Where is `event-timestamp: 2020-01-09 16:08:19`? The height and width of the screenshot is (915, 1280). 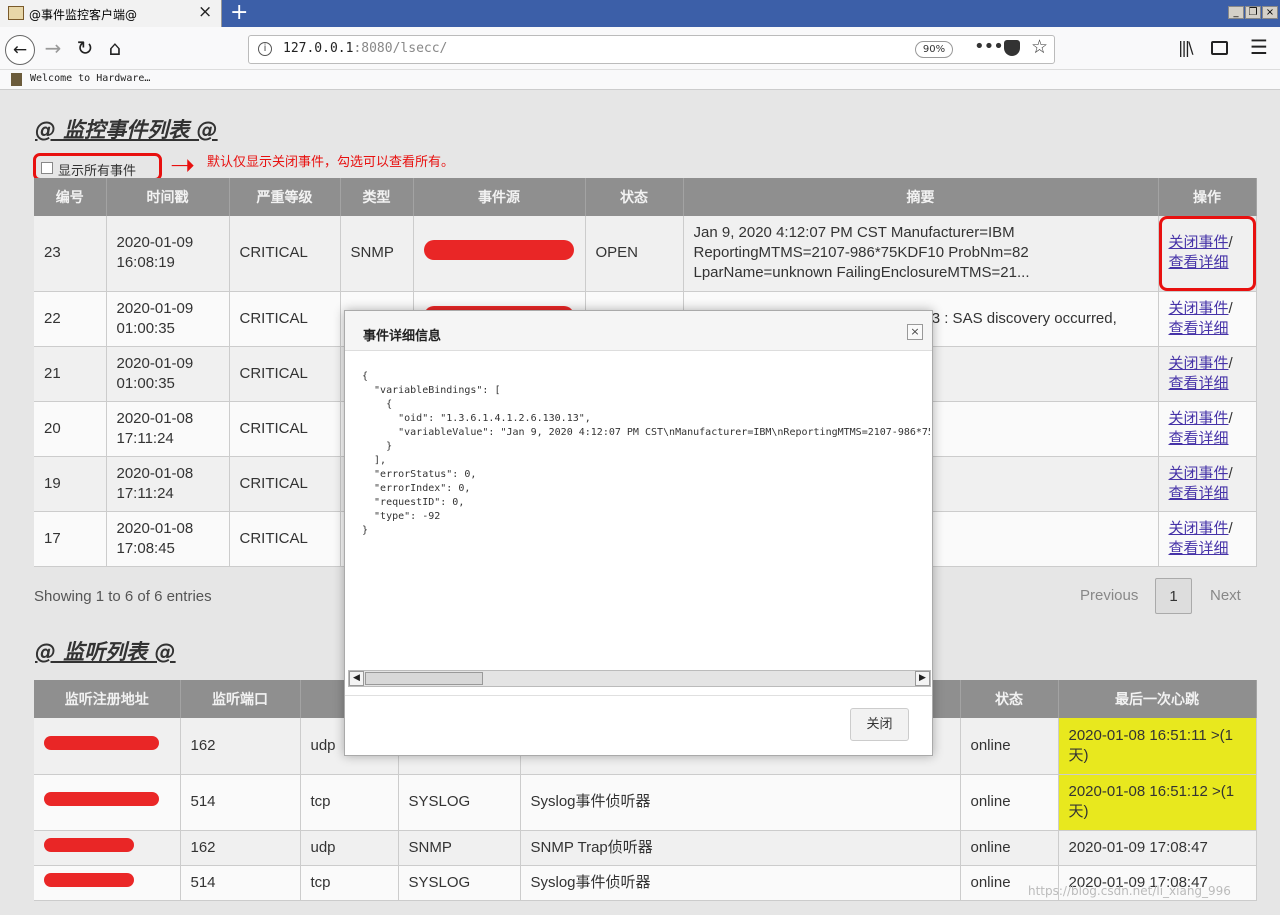 event-timestamp: 2020-01-09 16:08:19 is located at coordinates (168, 254).